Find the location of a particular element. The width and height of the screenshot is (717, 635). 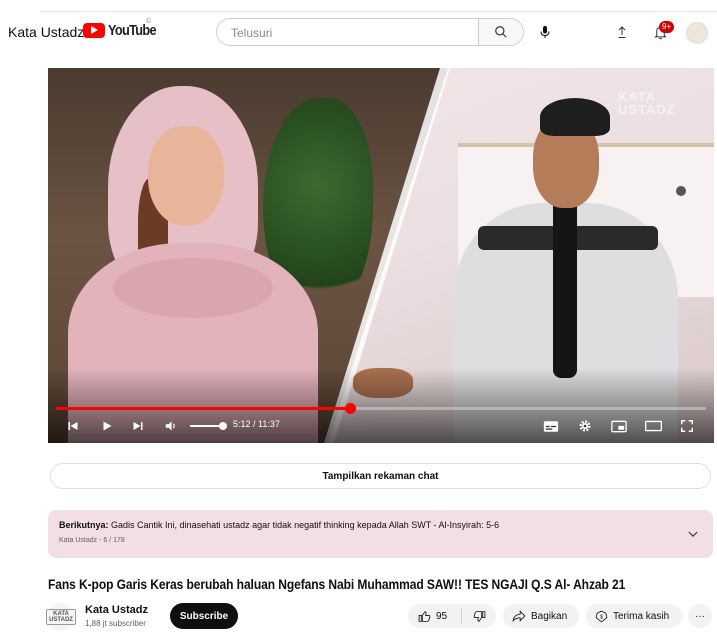

miniplayer-button is located at coordinates (619, 426).